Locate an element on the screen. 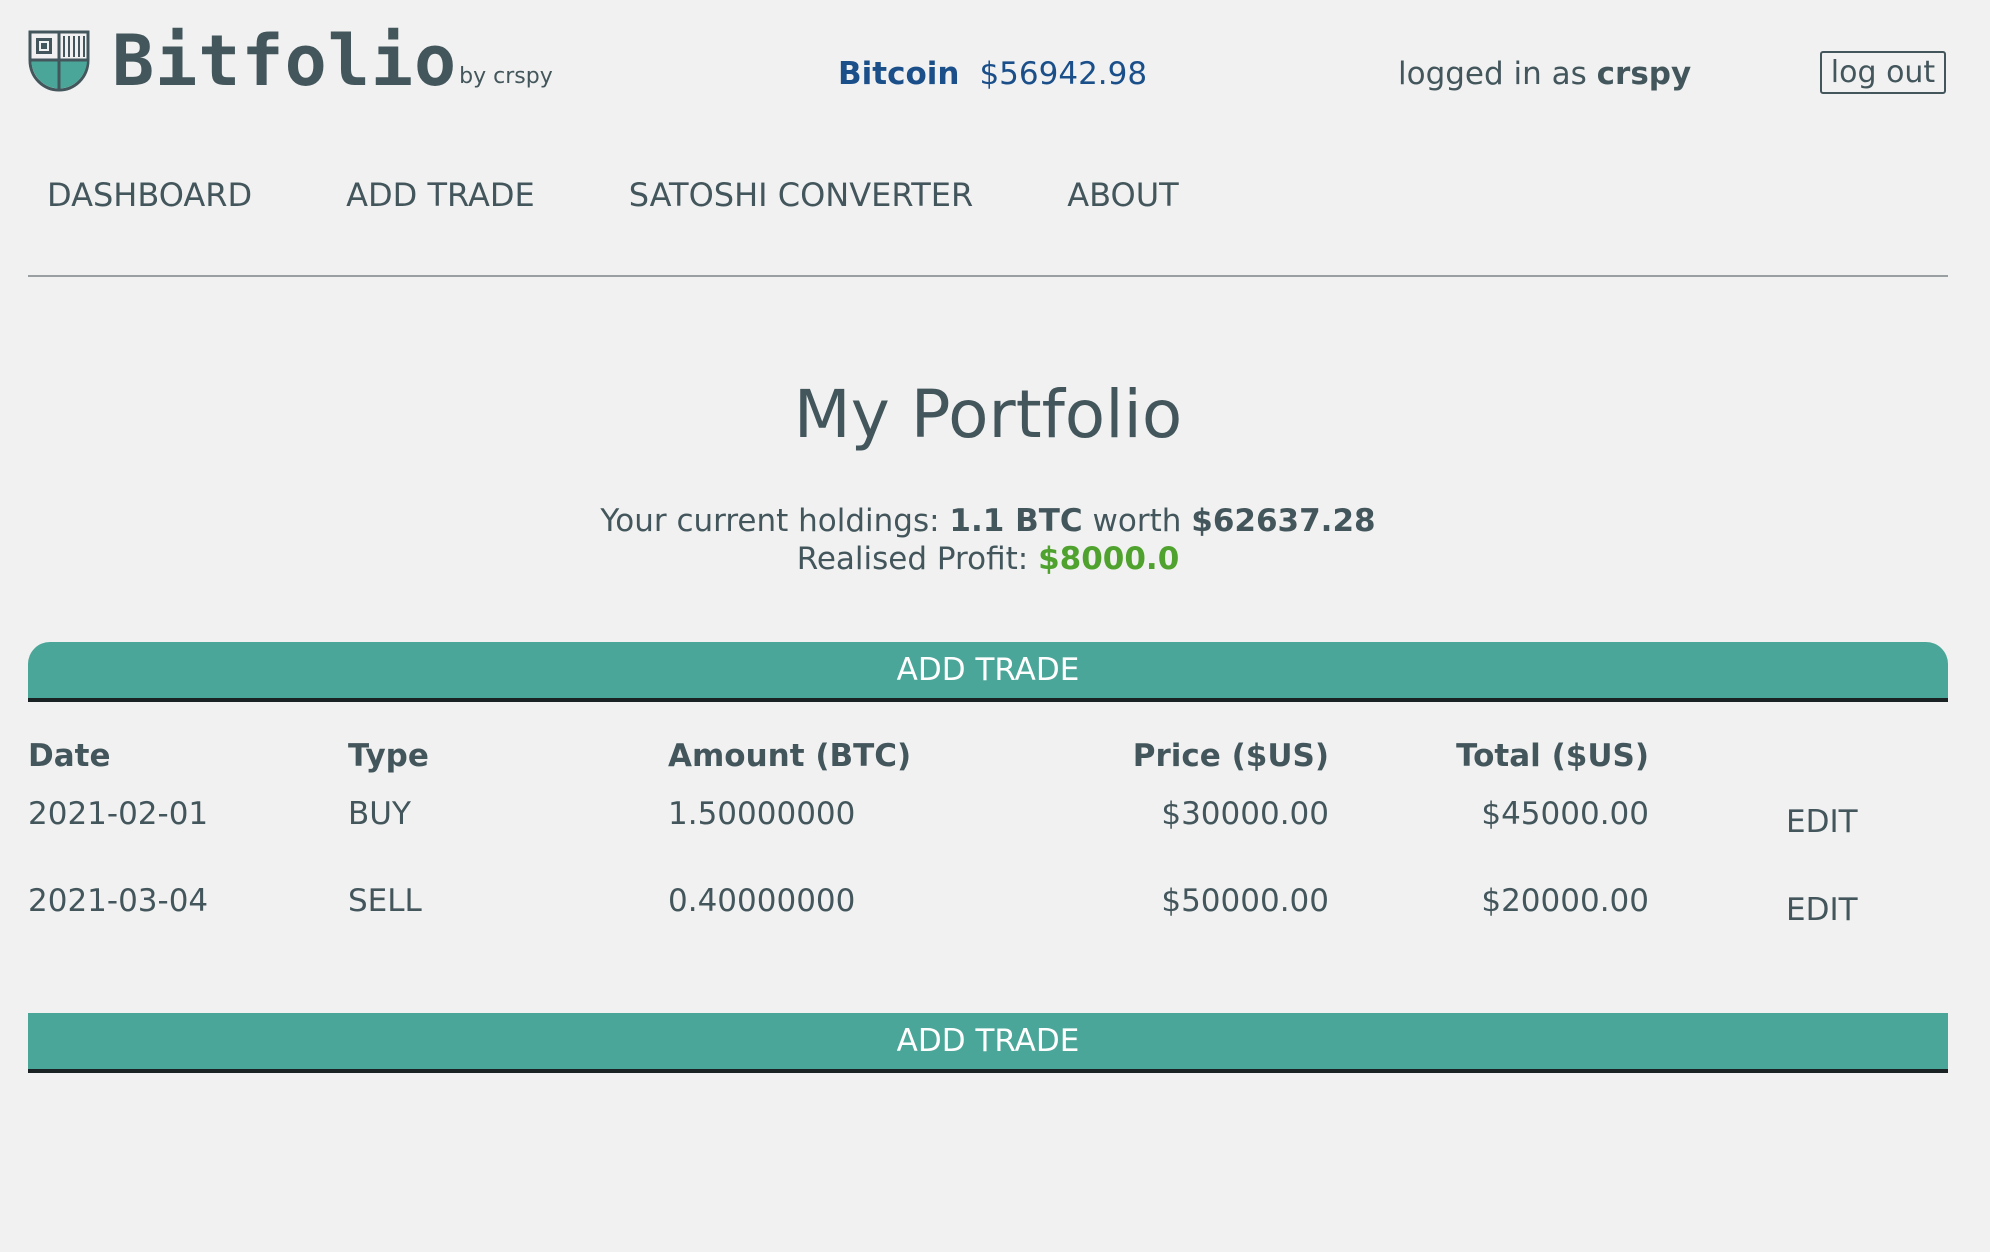 The height and width of the screenshot is (1252, 1990). row-total: $45000.00 is located at coordinates (1565, 814).